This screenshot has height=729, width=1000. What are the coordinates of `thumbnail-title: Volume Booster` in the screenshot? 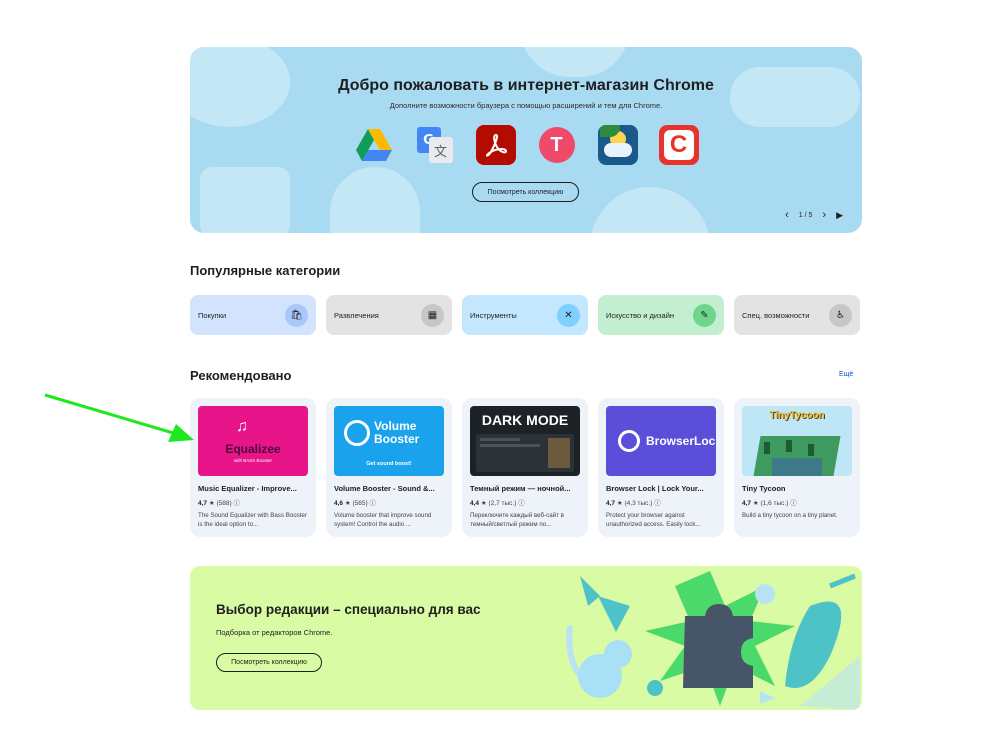 It's located at (397, 432).